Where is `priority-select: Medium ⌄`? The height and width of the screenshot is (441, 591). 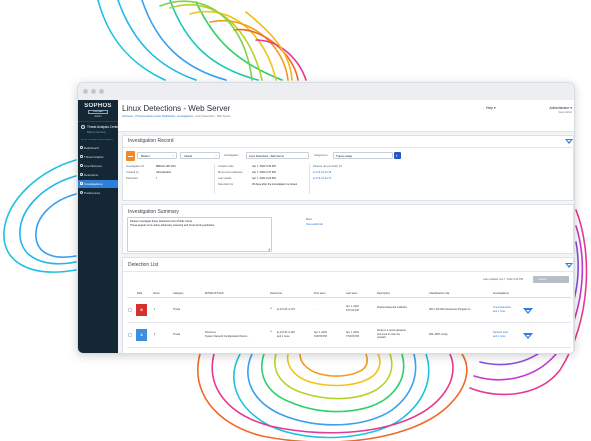 priority-select: Medium ⌄ is located at coordinates (157, 155).